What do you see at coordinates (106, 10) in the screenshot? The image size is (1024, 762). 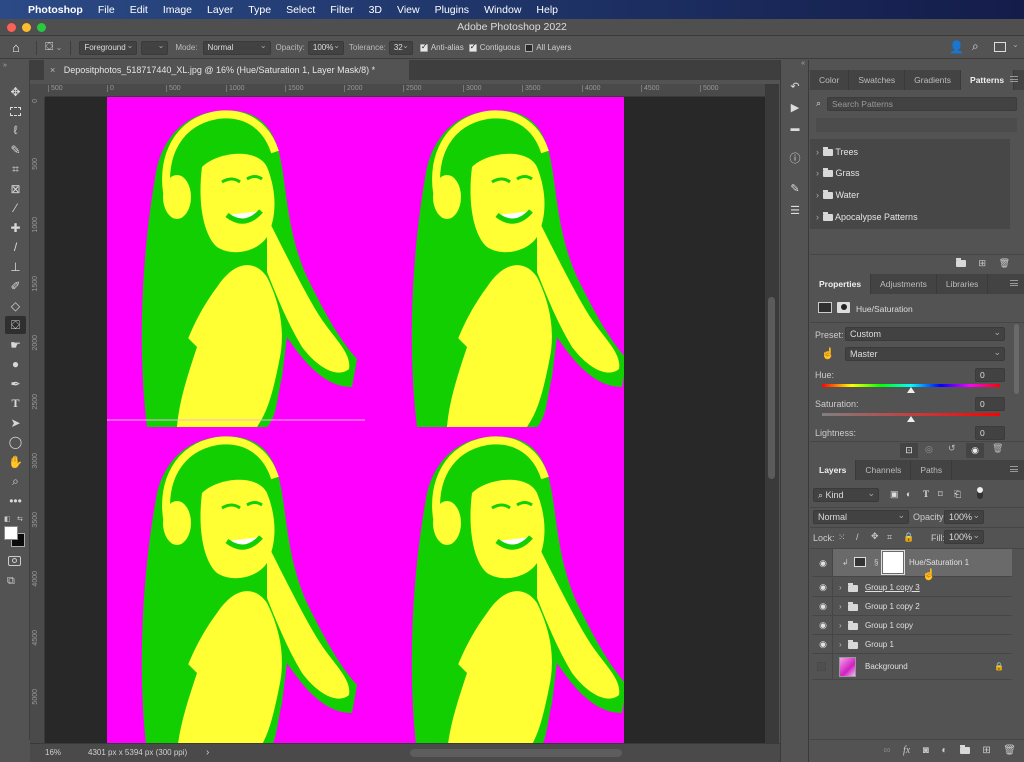 I see `menu-file: File` at bounding box center [106, 10].